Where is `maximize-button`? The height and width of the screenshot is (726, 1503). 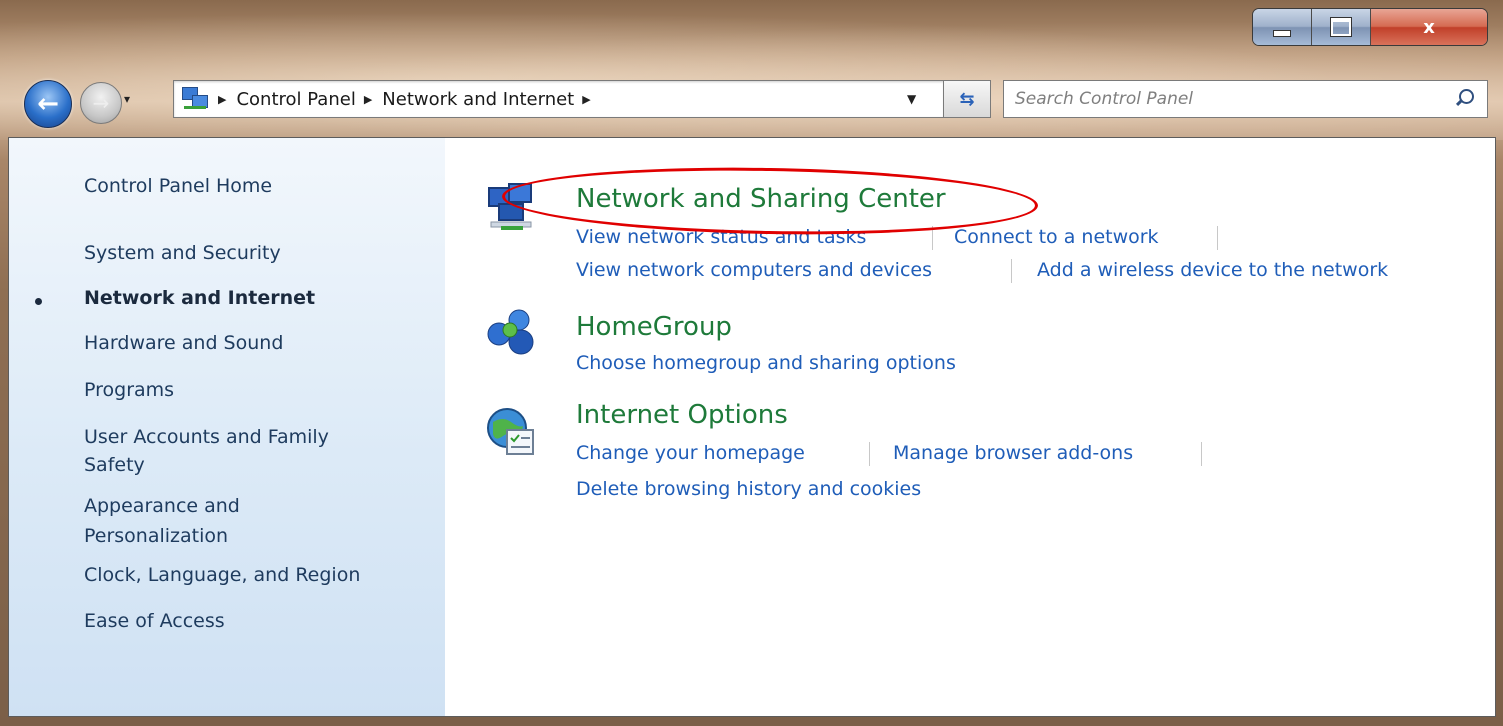
maximize-button is located at coordinates (1341, 27).